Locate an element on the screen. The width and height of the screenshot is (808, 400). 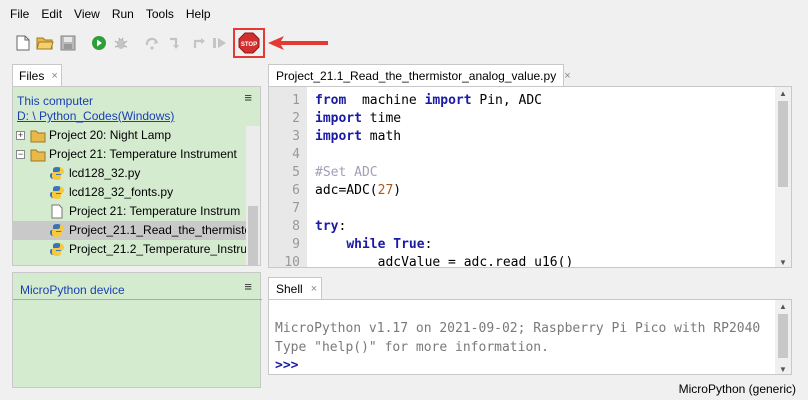
collapse-icon: − is located at coordinates (20, 154).